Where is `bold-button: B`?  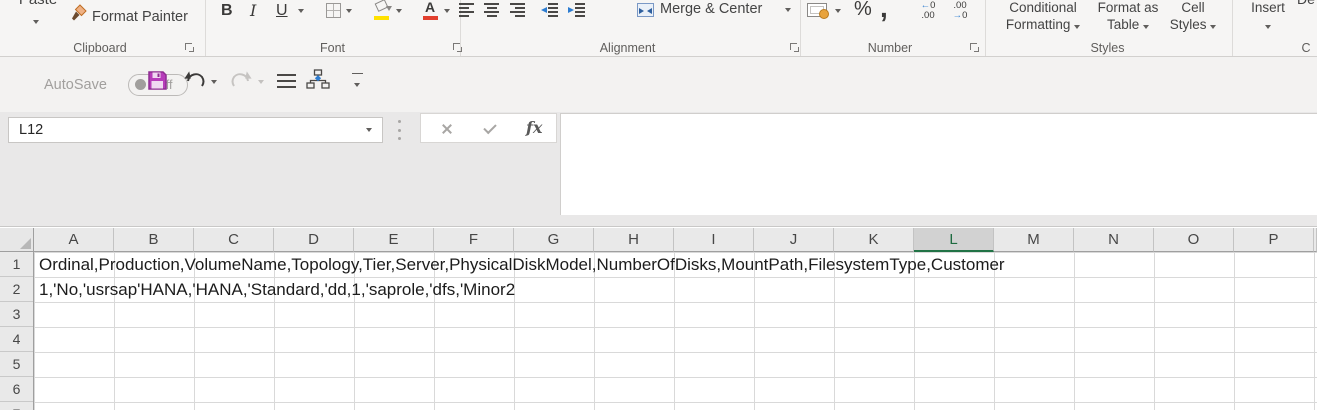 bold-button: B is located at coordinates (227, 11).